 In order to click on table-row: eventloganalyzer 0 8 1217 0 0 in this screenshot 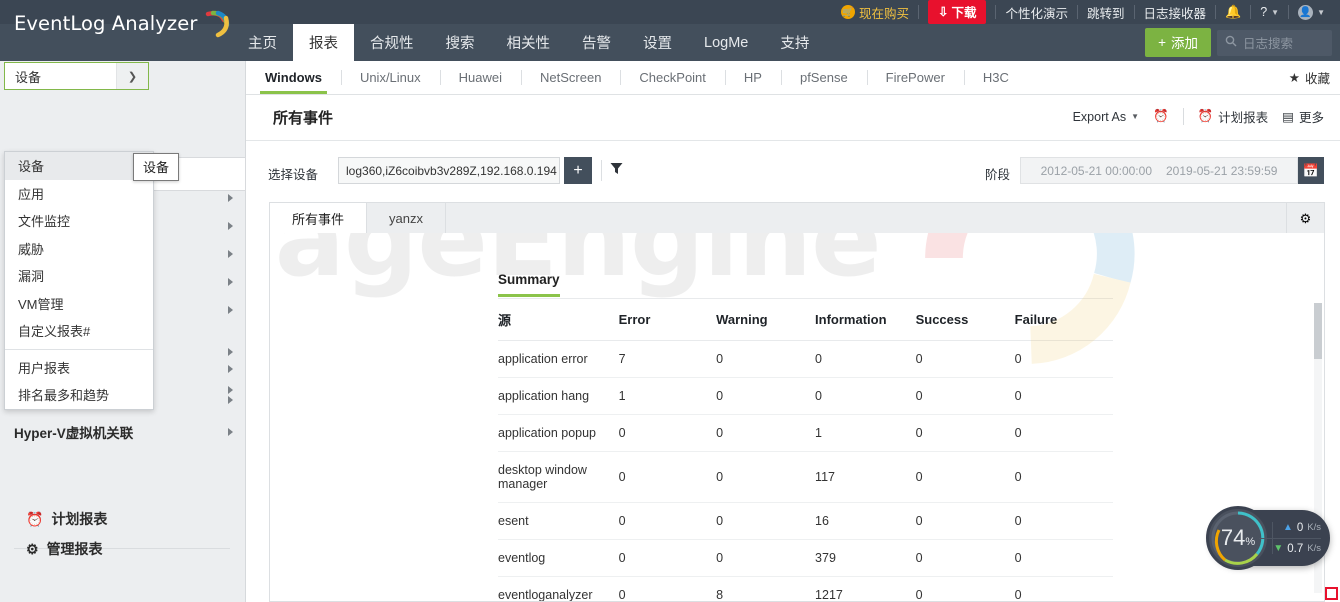, I will do `click(805, 588)`.